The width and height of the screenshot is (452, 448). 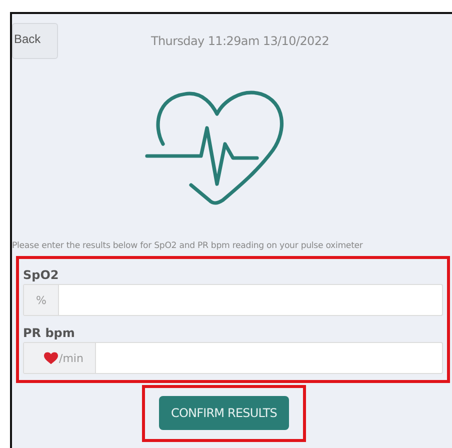 I want to click on input-field: /min, so click(x=233, y=358).